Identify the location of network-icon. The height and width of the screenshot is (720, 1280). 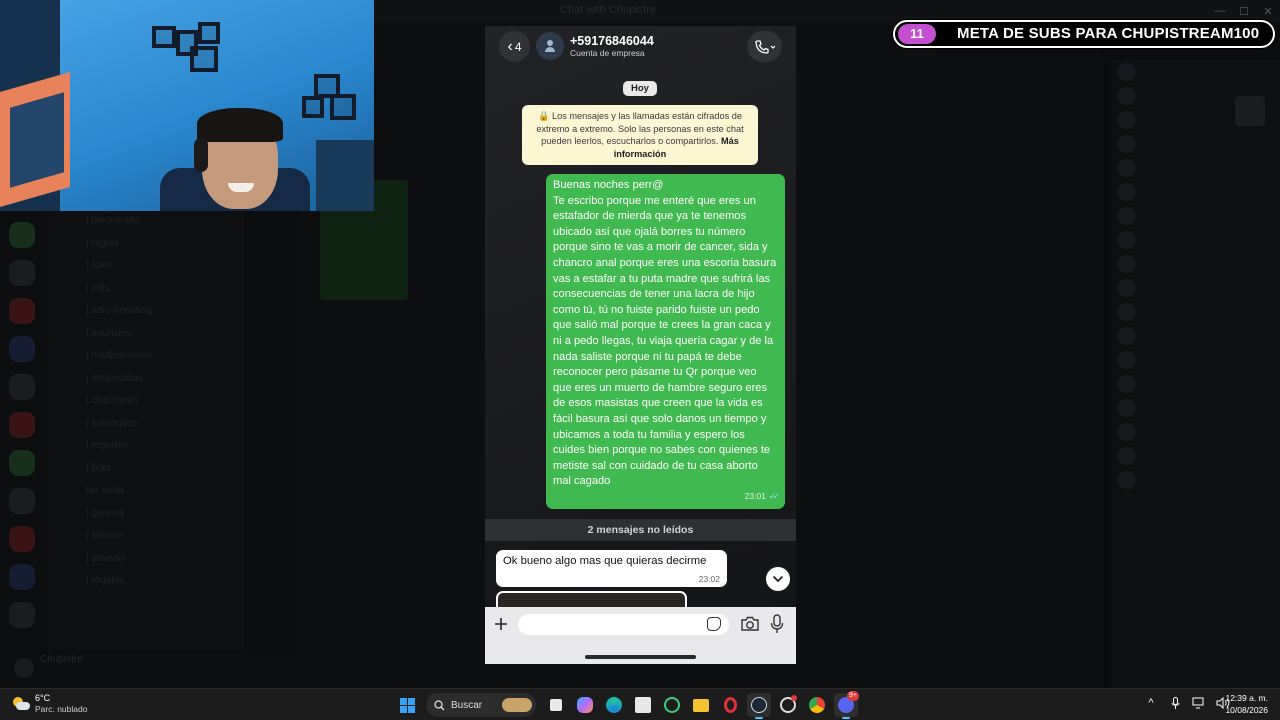
(1199, 703).